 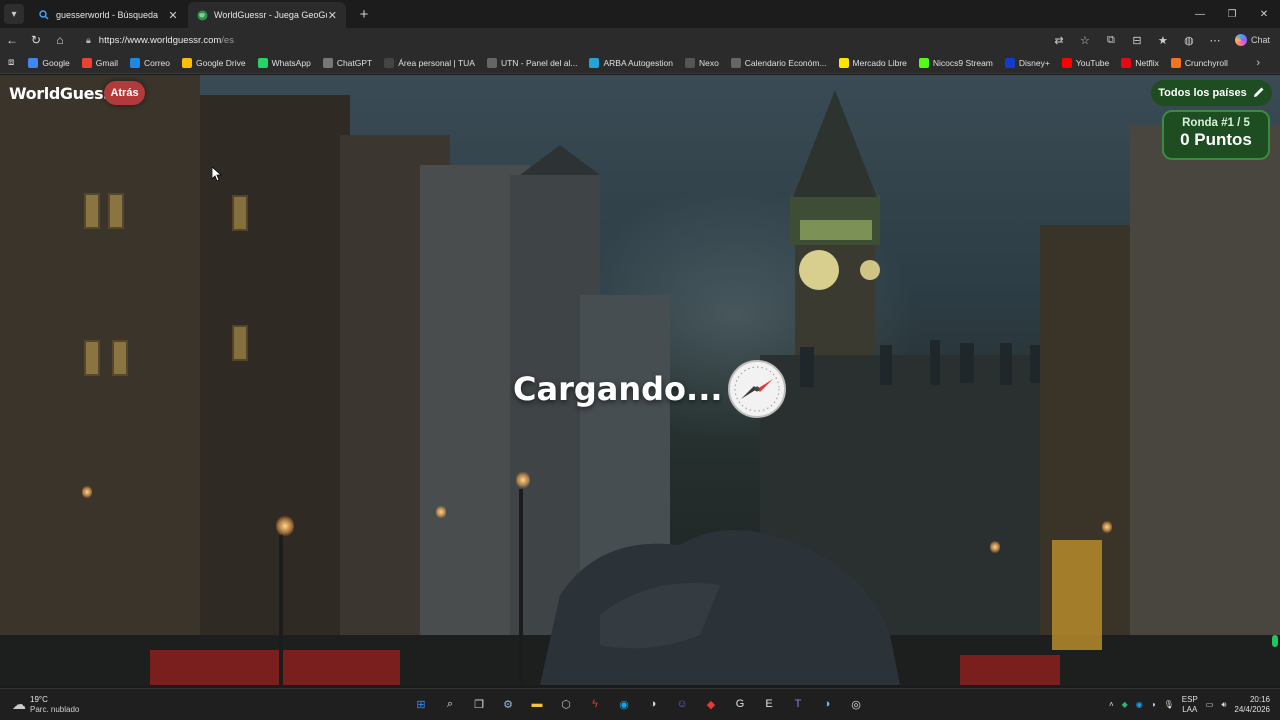 What do you see at coordinates (537, 704) in the screenshot?
I see `file-explorer-icon: ▬` at bounding box center [537, 704].